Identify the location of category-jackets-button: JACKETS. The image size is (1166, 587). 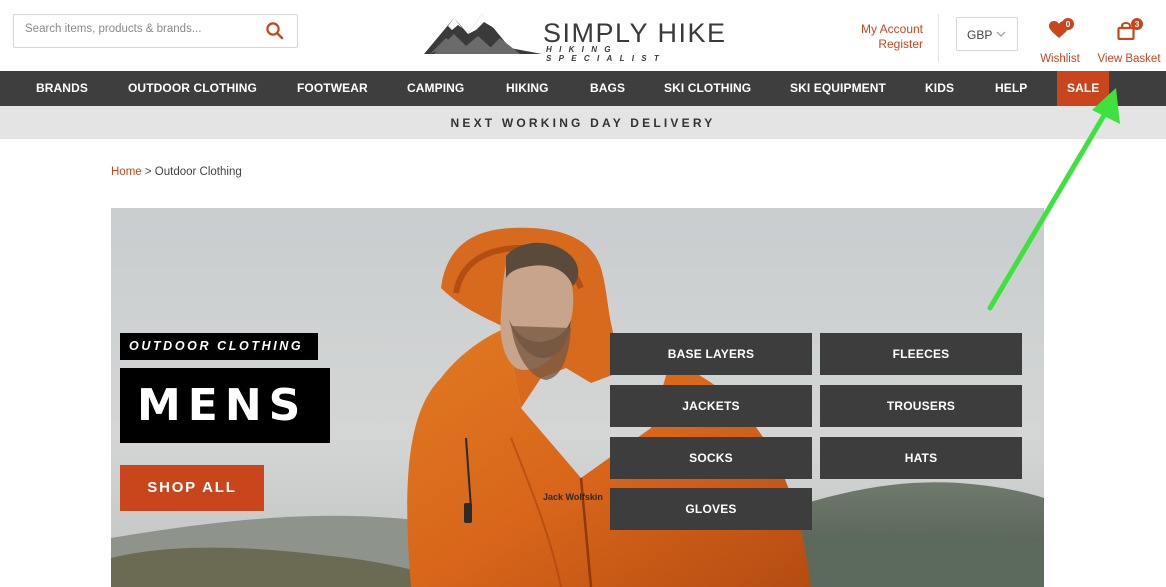
(711, 406).